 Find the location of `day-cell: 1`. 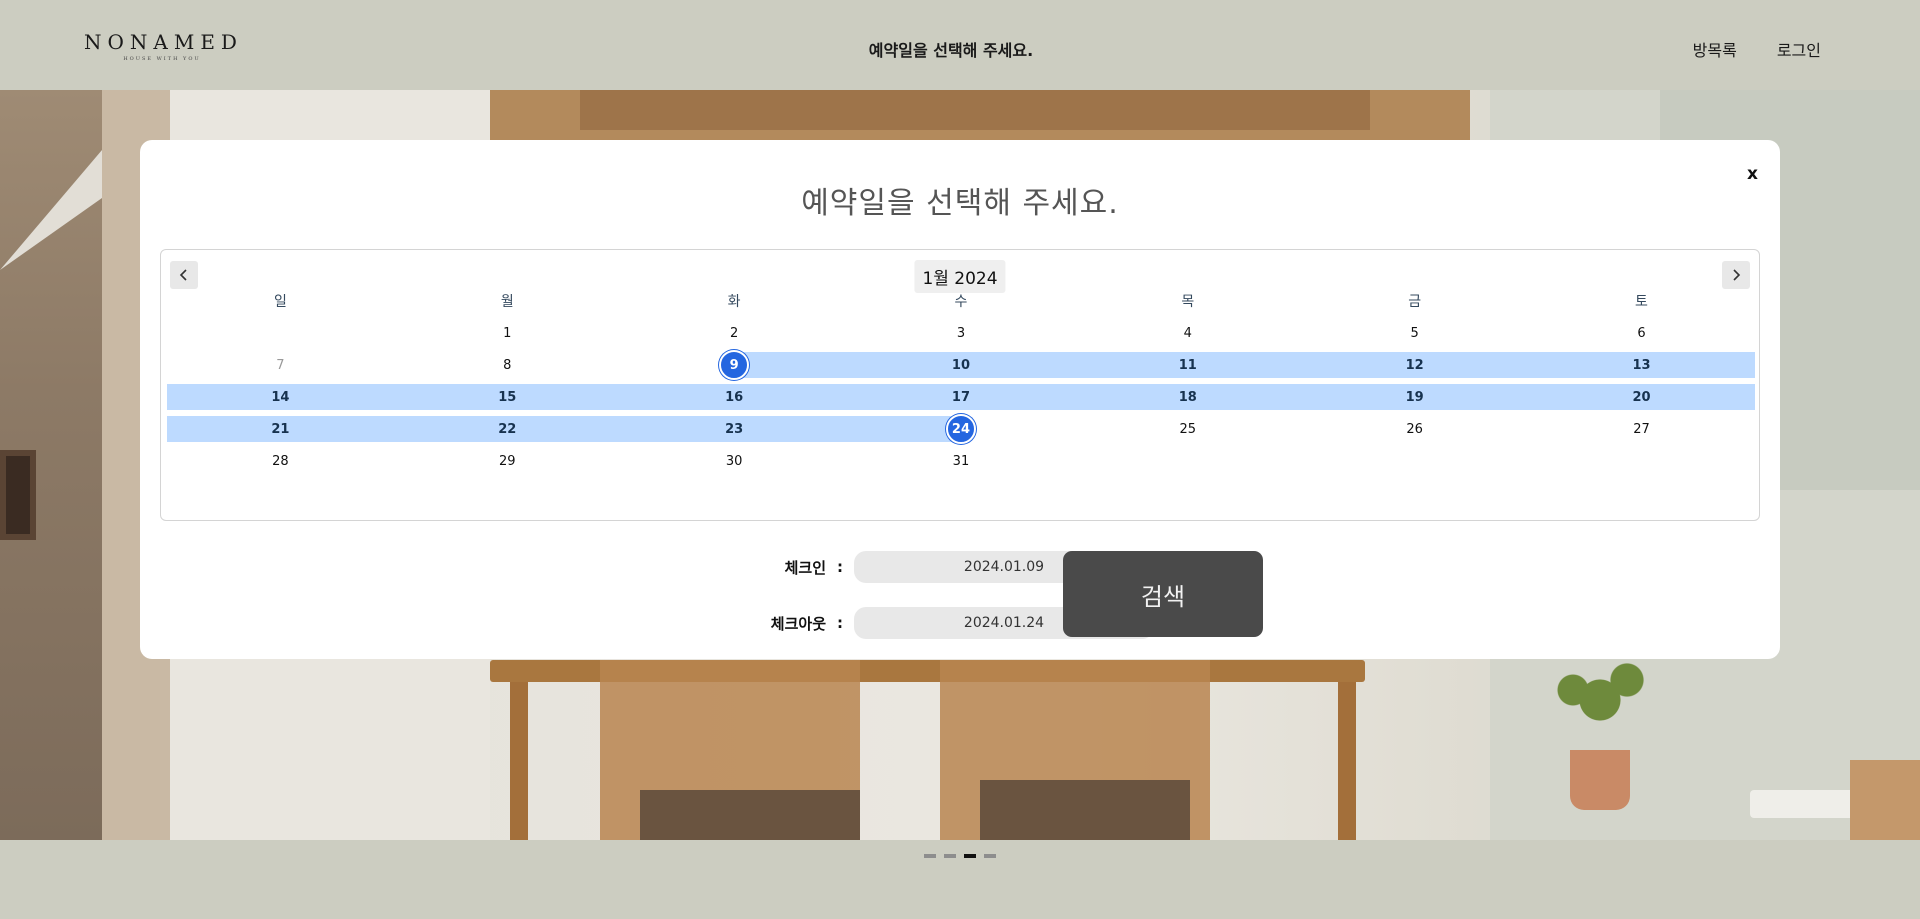

day-cell: 1 is located at coordinates (507, 333).